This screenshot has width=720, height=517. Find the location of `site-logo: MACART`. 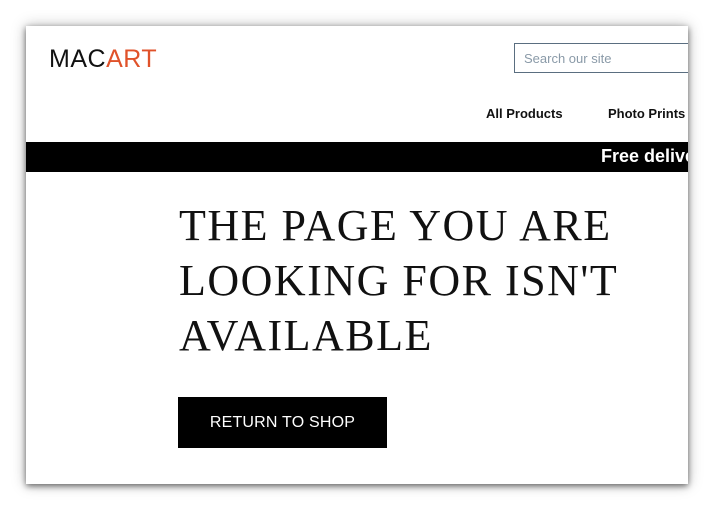

site-logo: MACART is located at coordinates (103, 59).